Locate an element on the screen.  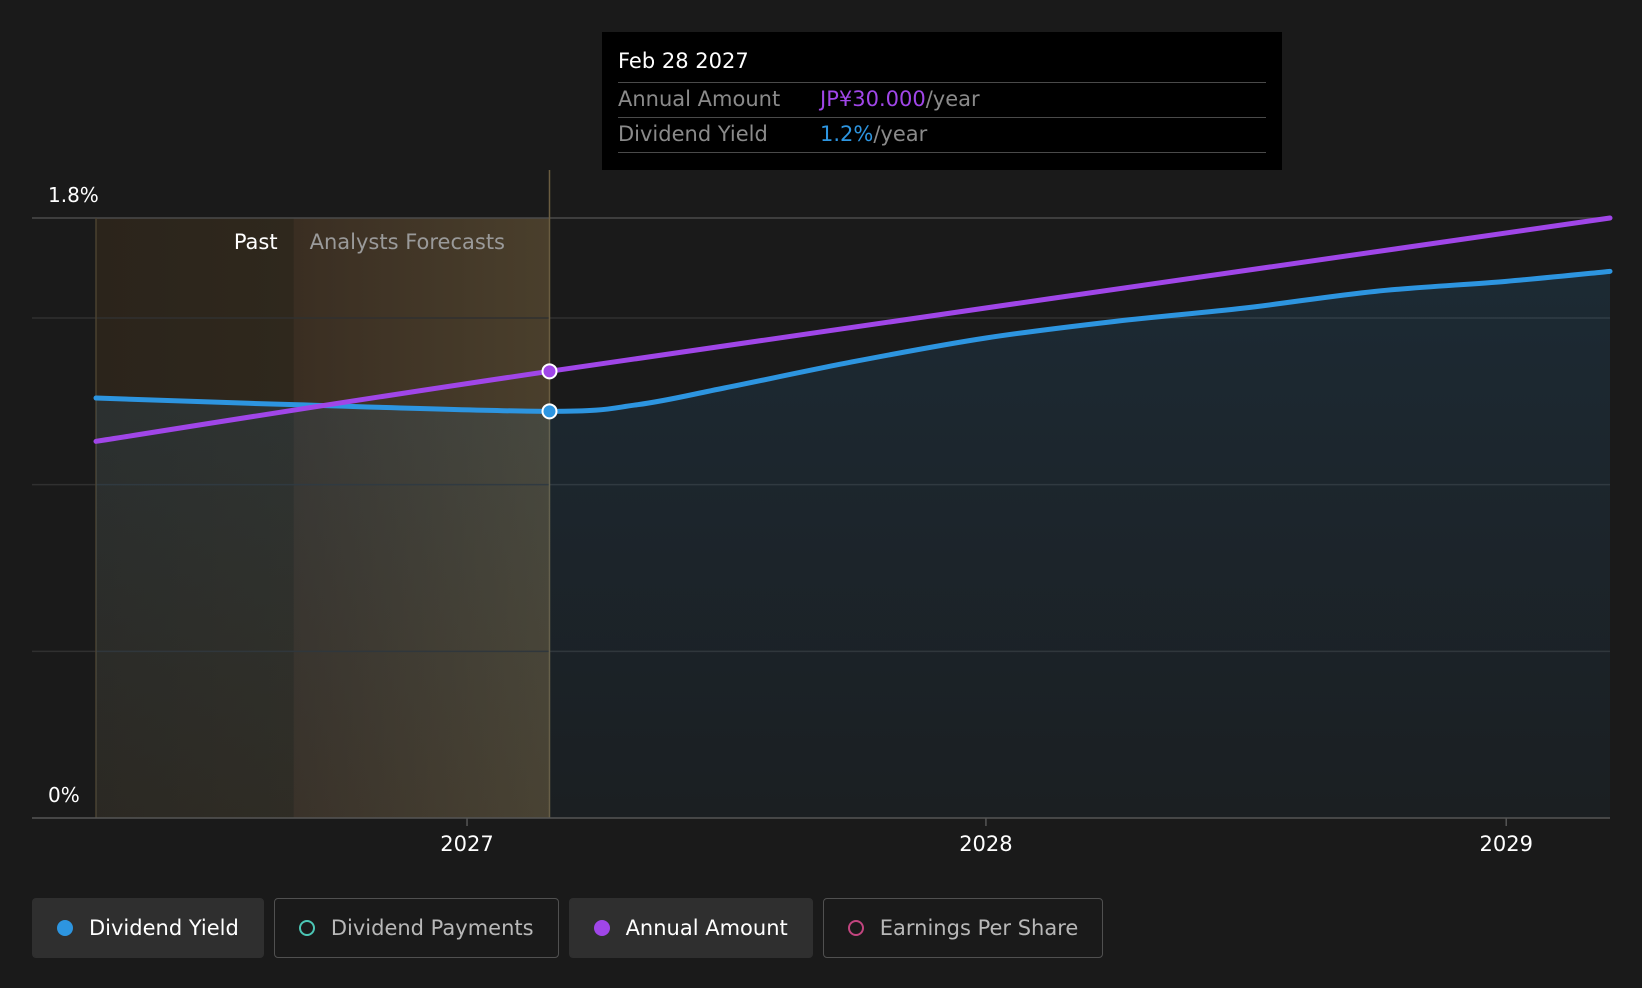
past-label: Past is located at coordinates (256, 242).